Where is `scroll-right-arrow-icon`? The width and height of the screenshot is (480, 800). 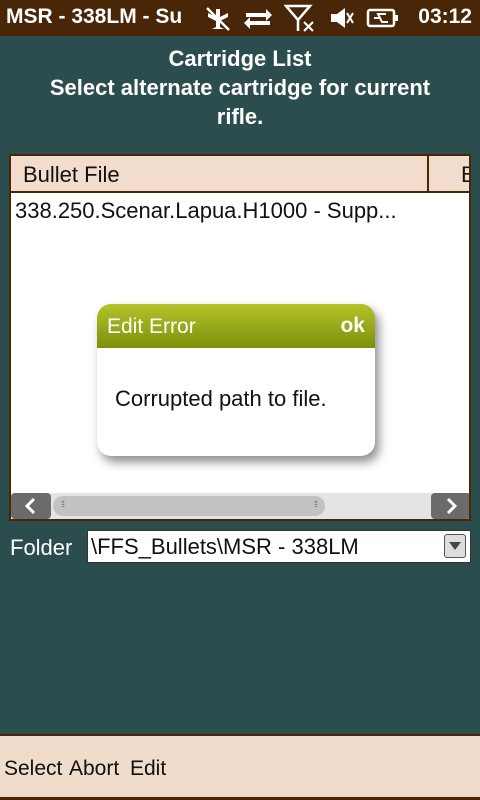
scroll-right-arrow-icon is located at coordinates (450, 506).